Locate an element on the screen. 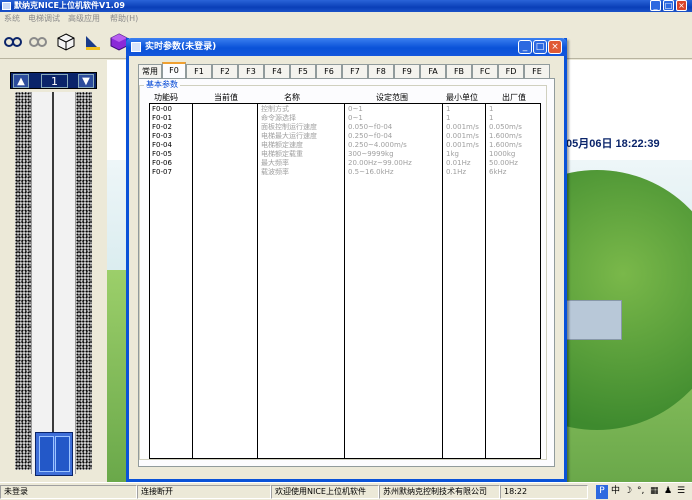 The height and width of the screenshot is (500, 692). cell-unit: 1kg is located at coordinates (452, 154).